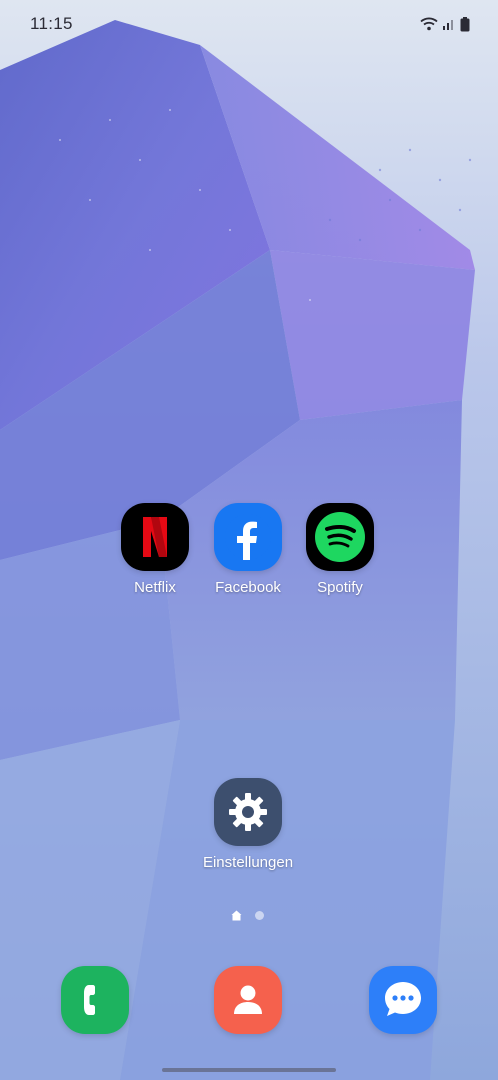 Image resolution: width=498 pixels, height=1080 pixels. What do you see at coordinates (259, 915) in the screenshot?
I see `page-dot` at bounding box center [259, 915].